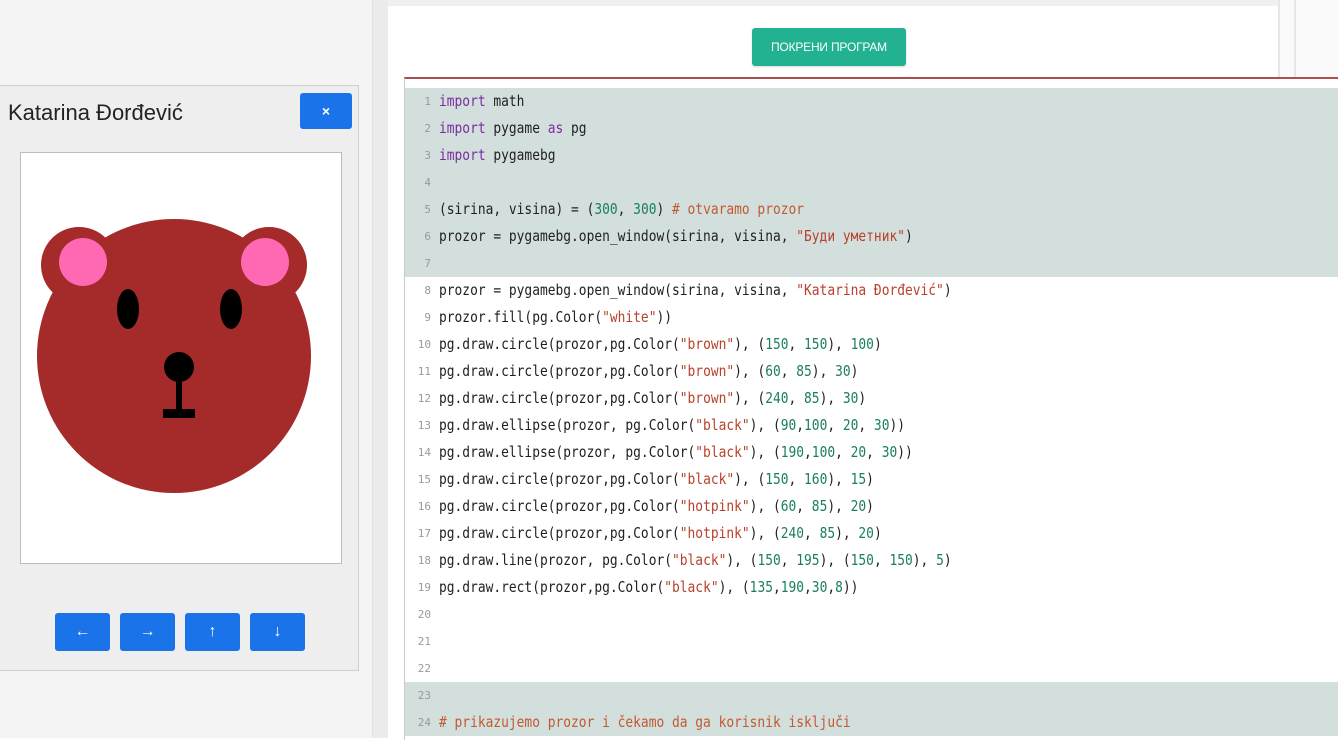  I want to click on code-token: import, so click(462, 155).